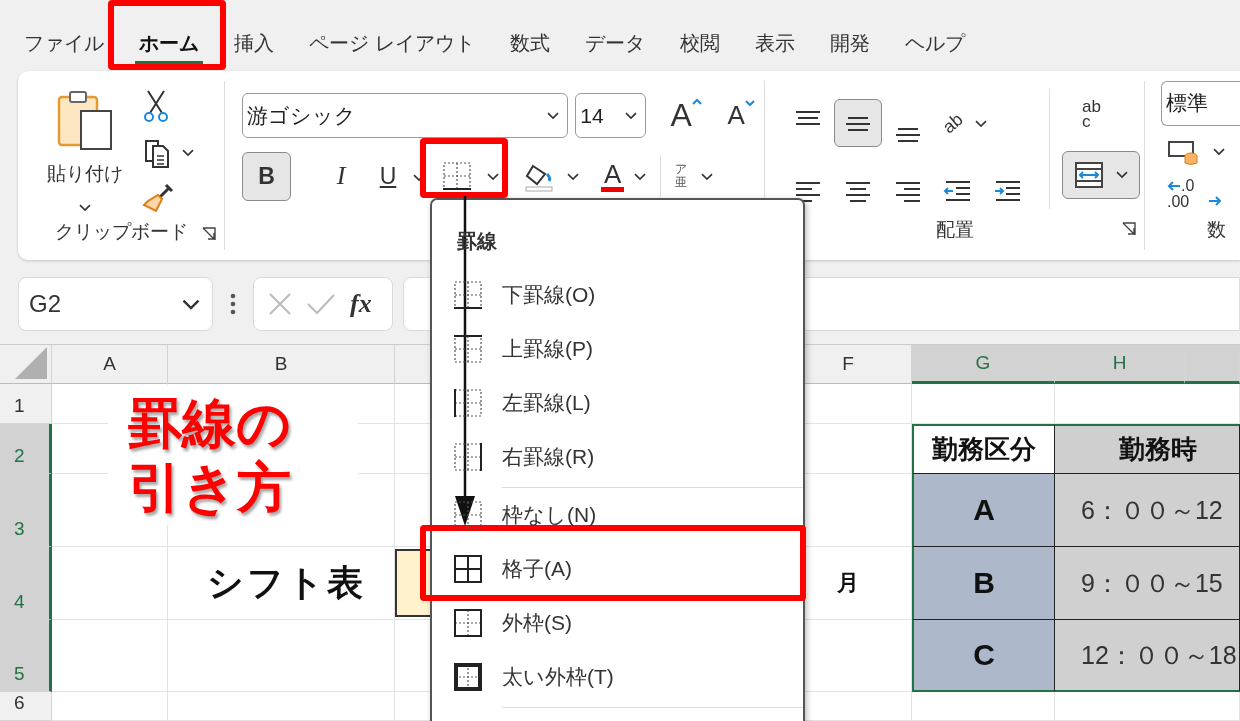 Image resolution: width=1240 pixels, height=721 pixels. I want to click on ribbon-tab: 挿入, so click(254, 47).